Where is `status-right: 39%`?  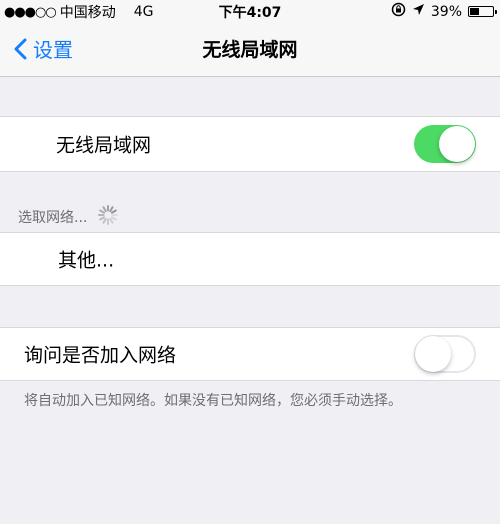
status-right: 39% is located at coordinates (444, 11).